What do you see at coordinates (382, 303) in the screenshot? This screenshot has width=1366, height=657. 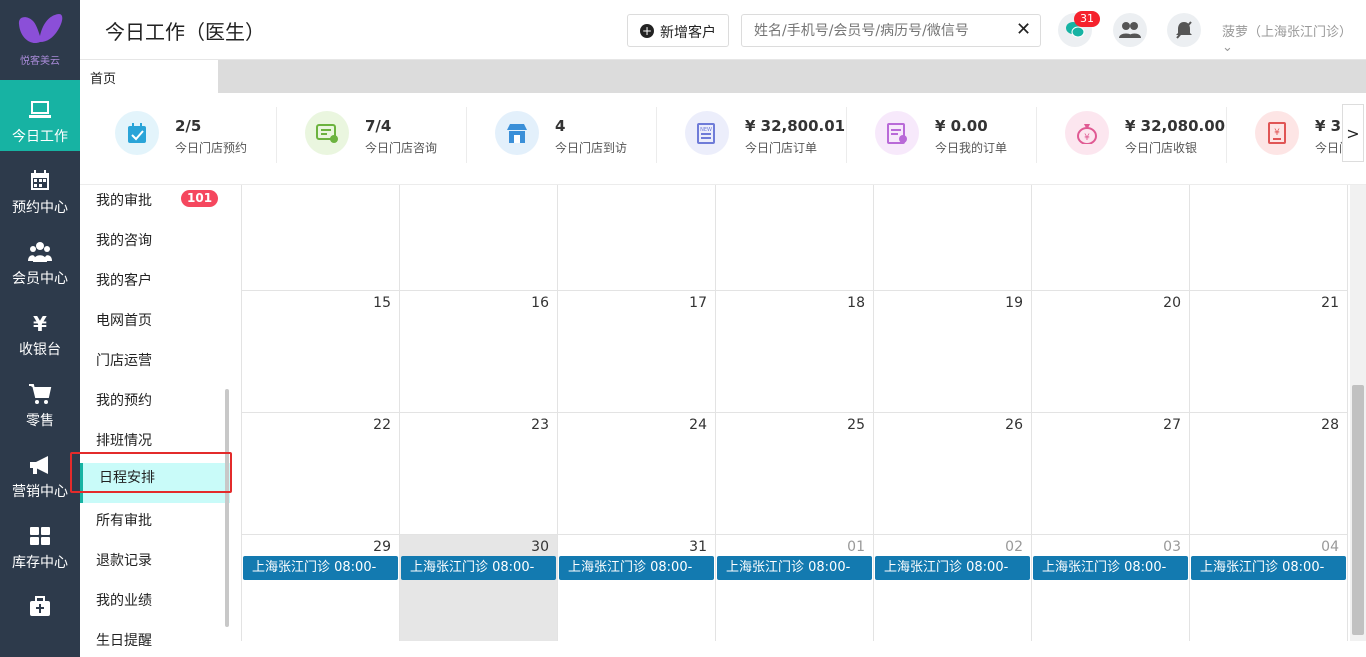 I see `calendar-day-number: 15` at bounding box center [382, 303].